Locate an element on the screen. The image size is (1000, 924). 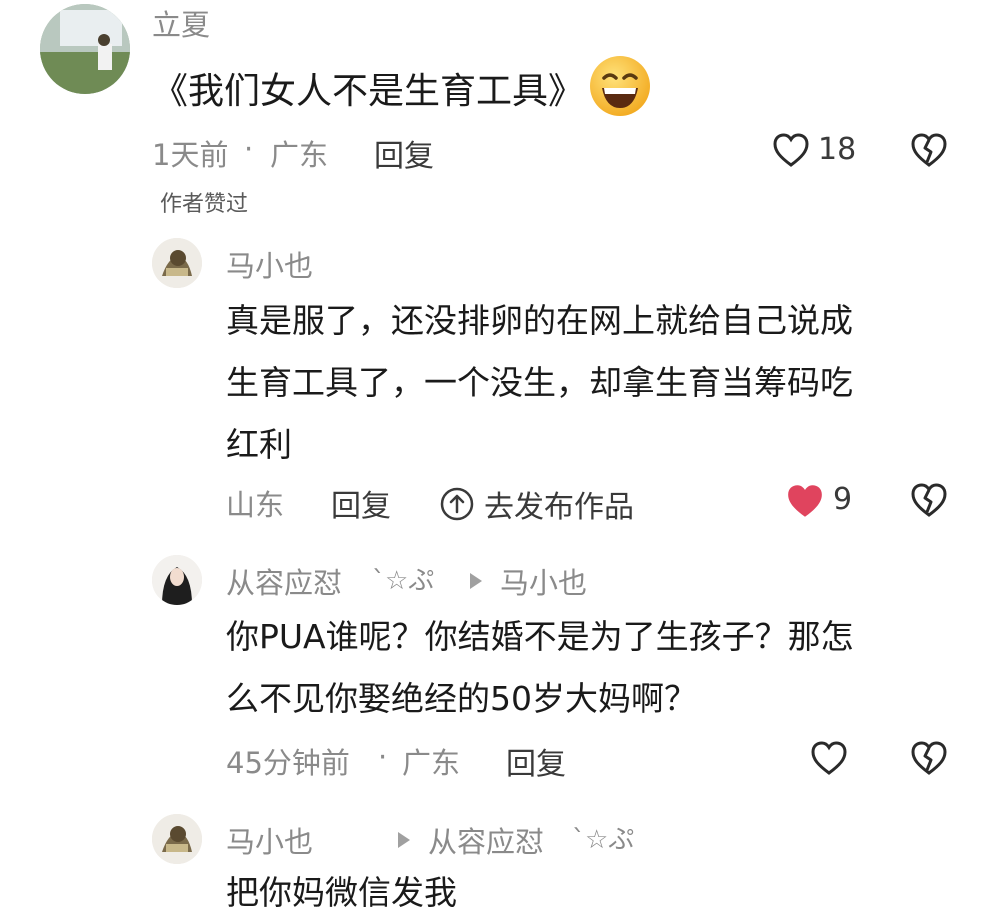
comment-time: 1天前 is located at coordinates (190, 155).